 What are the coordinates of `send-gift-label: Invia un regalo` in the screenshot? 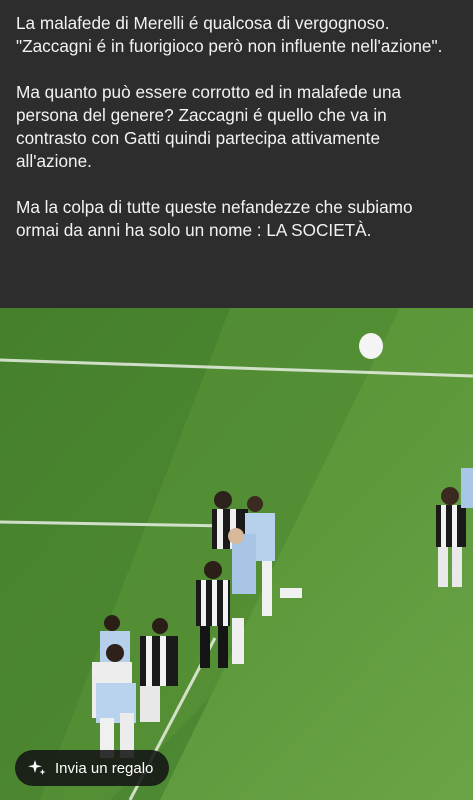 It's located at (104, 768).